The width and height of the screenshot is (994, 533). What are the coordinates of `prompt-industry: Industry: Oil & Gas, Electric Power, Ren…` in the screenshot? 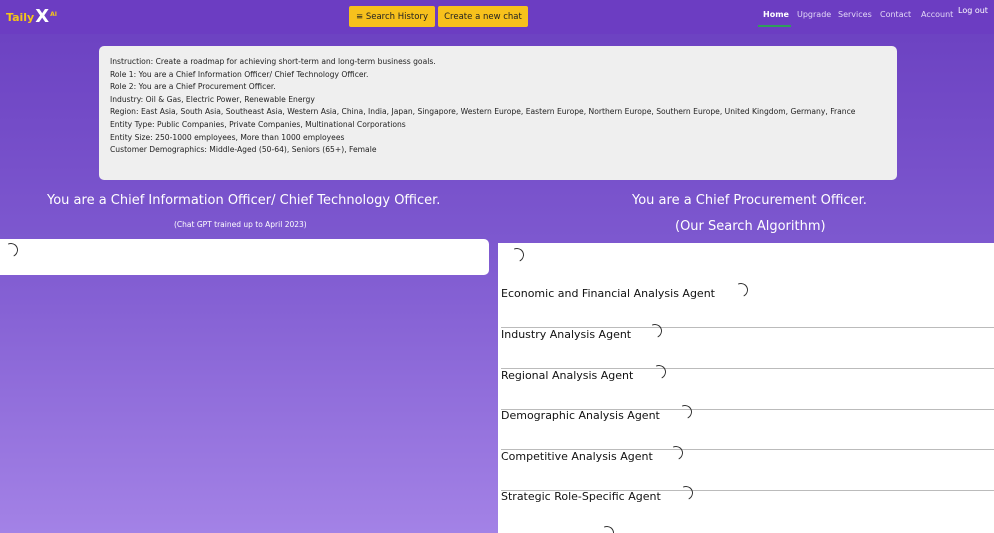 It's located at (212, 99).